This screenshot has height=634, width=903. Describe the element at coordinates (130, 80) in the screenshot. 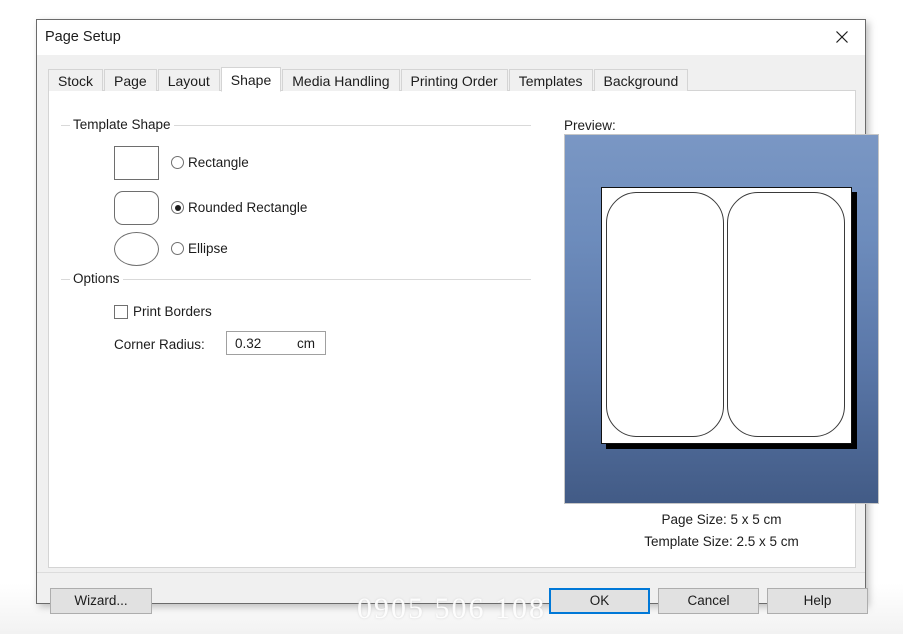

I see `tab-page: Page` at that location.